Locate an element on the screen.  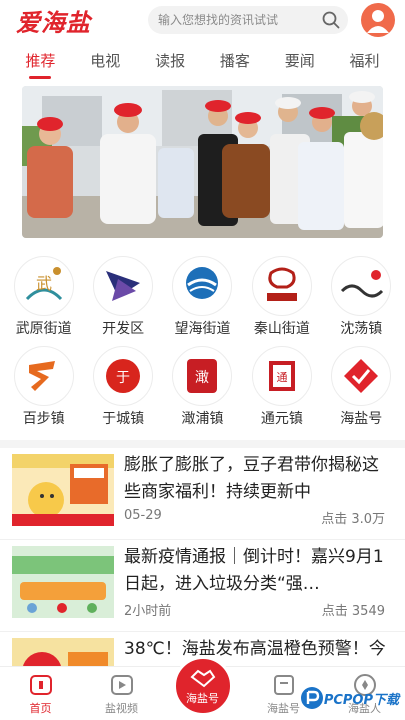
search-icon is located at coordinates (331, 20).